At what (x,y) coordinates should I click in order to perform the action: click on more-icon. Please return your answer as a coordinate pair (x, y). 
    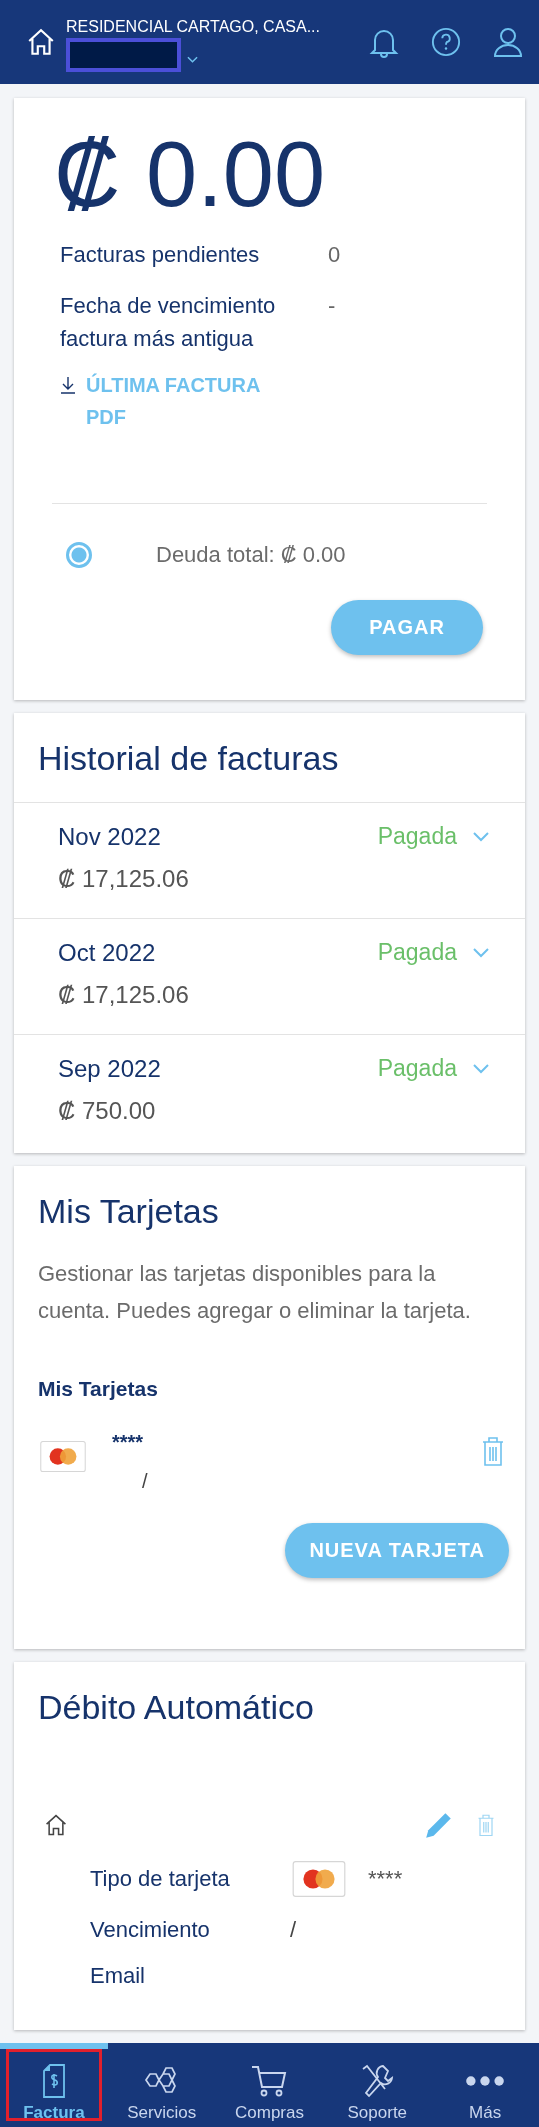
    Looking at the image, I should click on (485, 2081).